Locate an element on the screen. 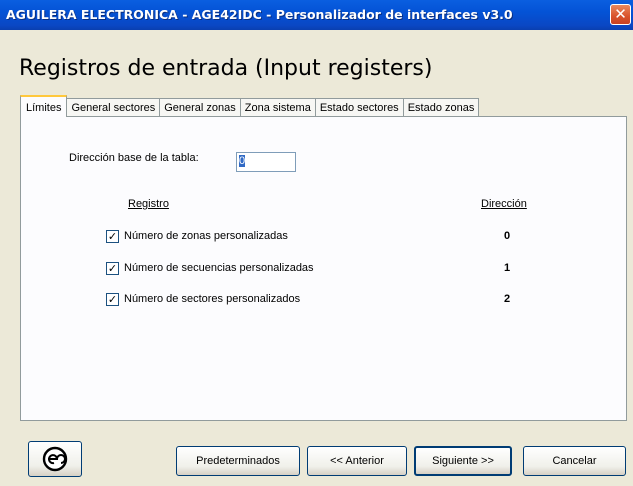 Image resolution: width=633 pixels, height=486 pixels. column-header-registro: Registro is located at coordinates (148, 204).